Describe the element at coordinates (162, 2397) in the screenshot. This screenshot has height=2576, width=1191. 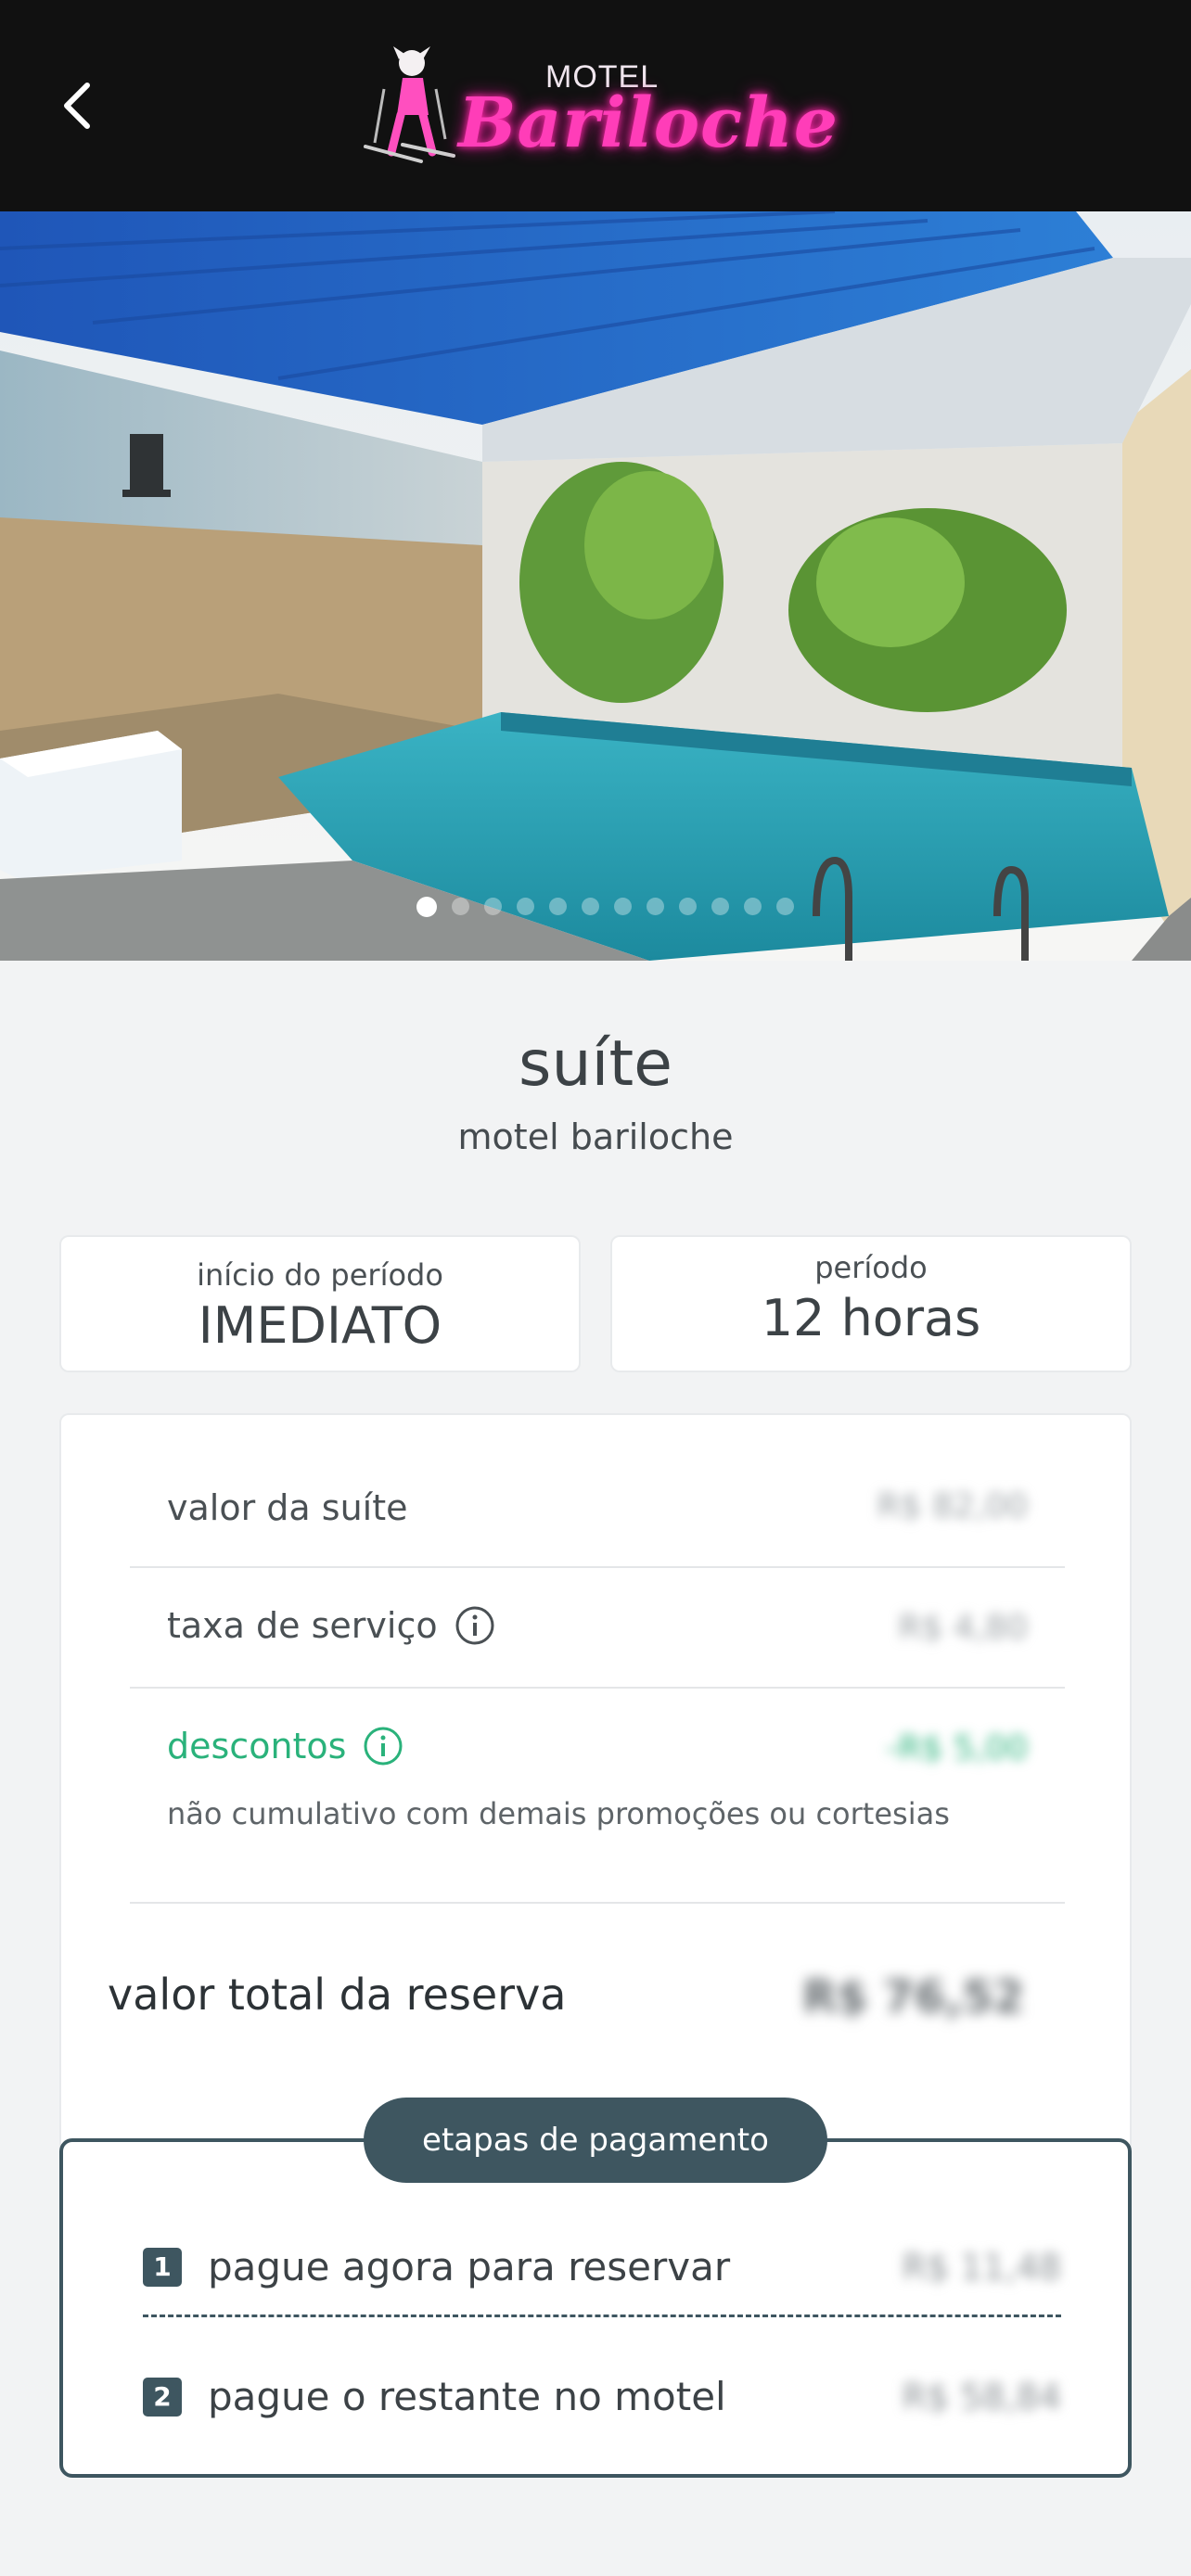
I see `step-number-badge: 2` at that location.